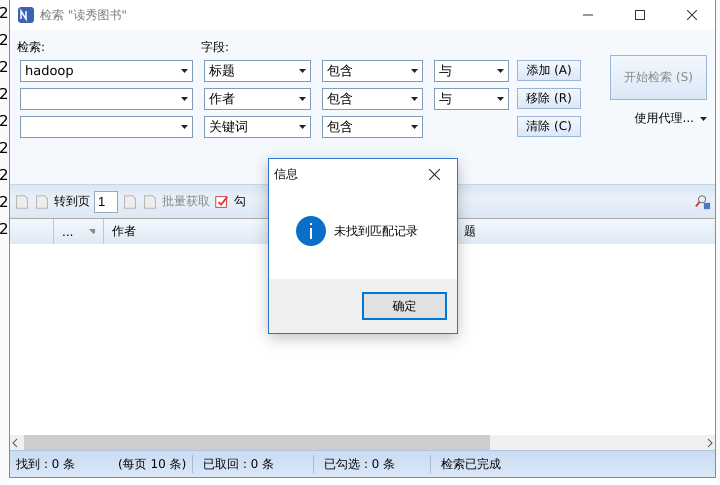 The image size is (720, 485). Describe the element at coordinates (92, 231) in the screenshot. I see `sort-icon` at that location.